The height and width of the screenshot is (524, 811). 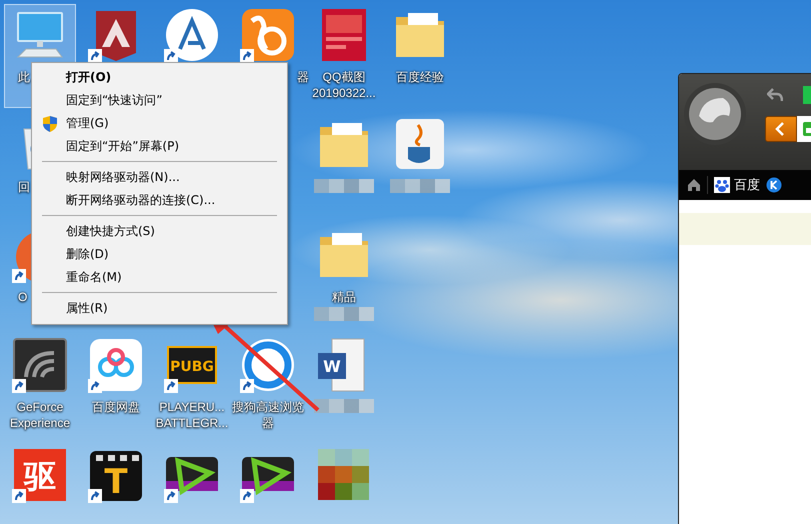 I want to click on logo-text: 驱, so click(x=40, y=476).